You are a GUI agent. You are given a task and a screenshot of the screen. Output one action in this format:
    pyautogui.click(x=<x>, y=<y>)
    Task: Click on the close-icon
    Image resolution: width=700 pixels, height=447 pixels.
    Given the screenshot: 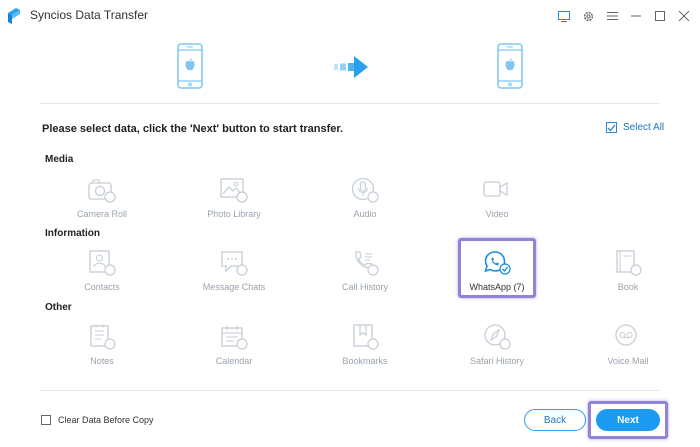 What is the action you would take?
    pyautogui.click(x=684, y=16)
    